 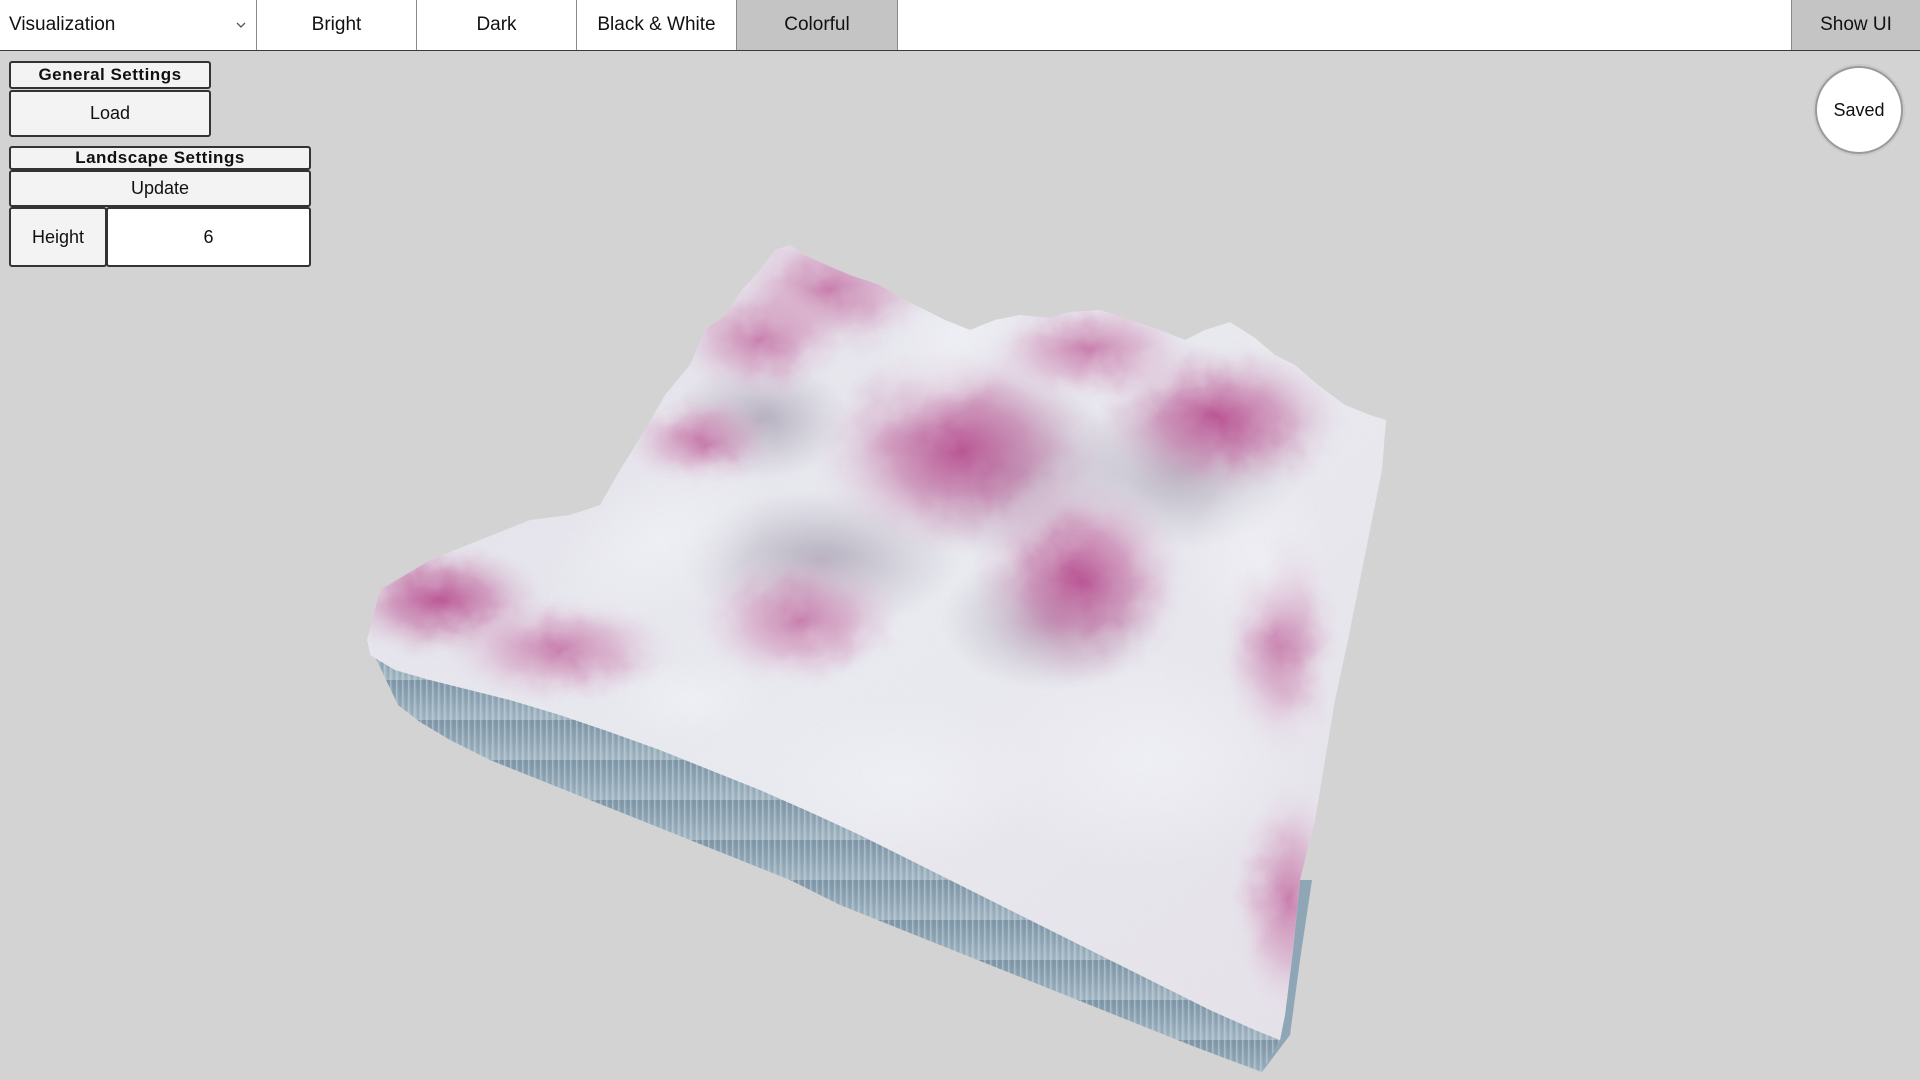 What do you see at coordinates (128, 25) in the screenshot?
I see `visualization-select: Visualization` at bounding box center [128, 25].